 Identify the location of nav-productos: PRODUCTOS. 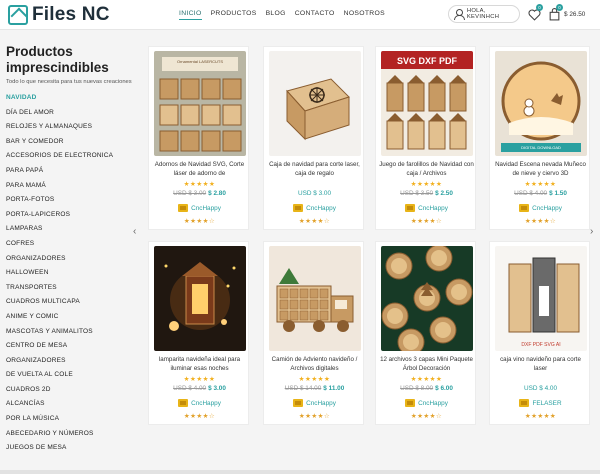
(234, 15).